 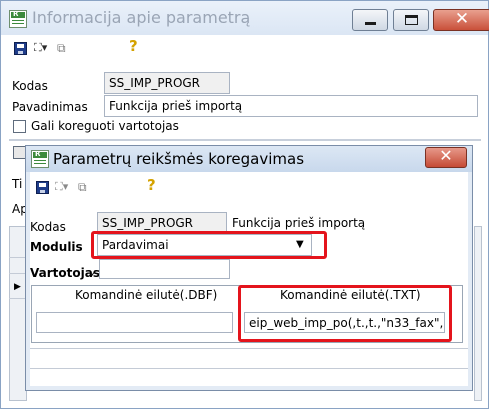 I want to click on dbf-command-field, so click(x=134, y=322).